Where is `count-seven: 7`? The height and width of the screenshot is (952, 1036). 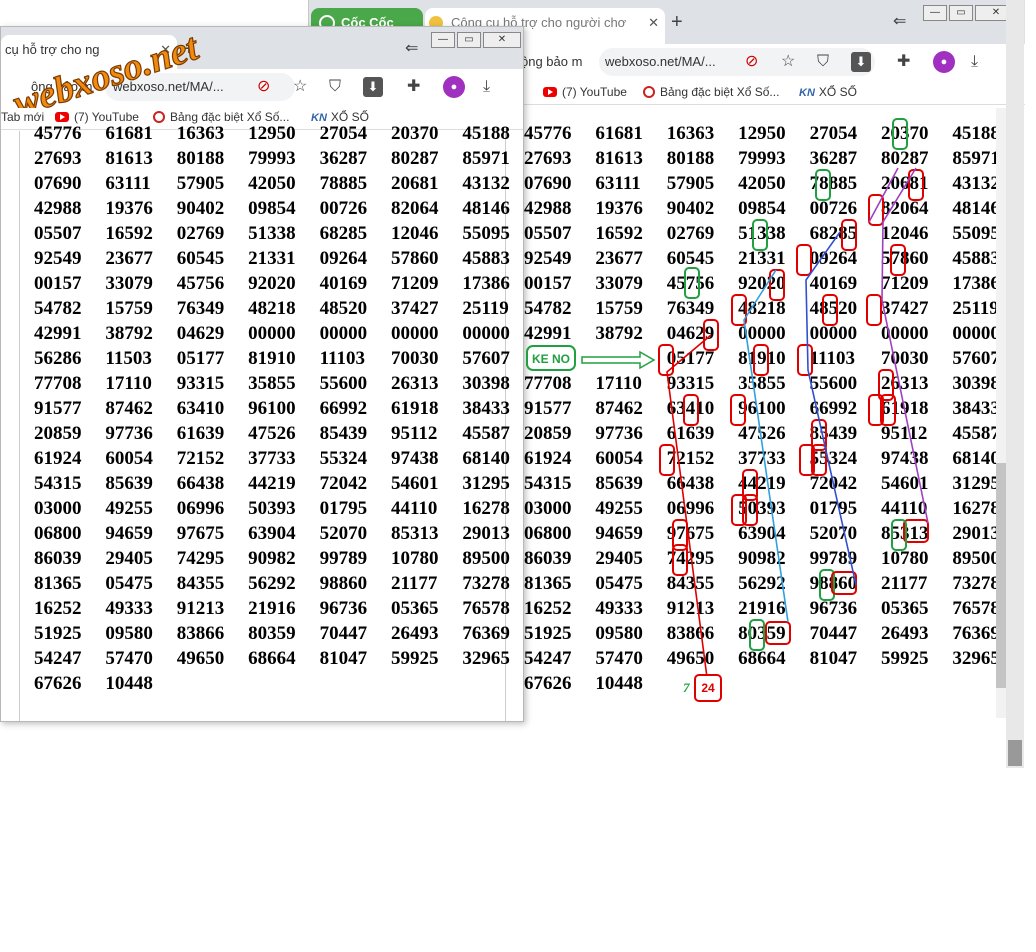
count-seven: 7 is located at coordinates (686, 687).